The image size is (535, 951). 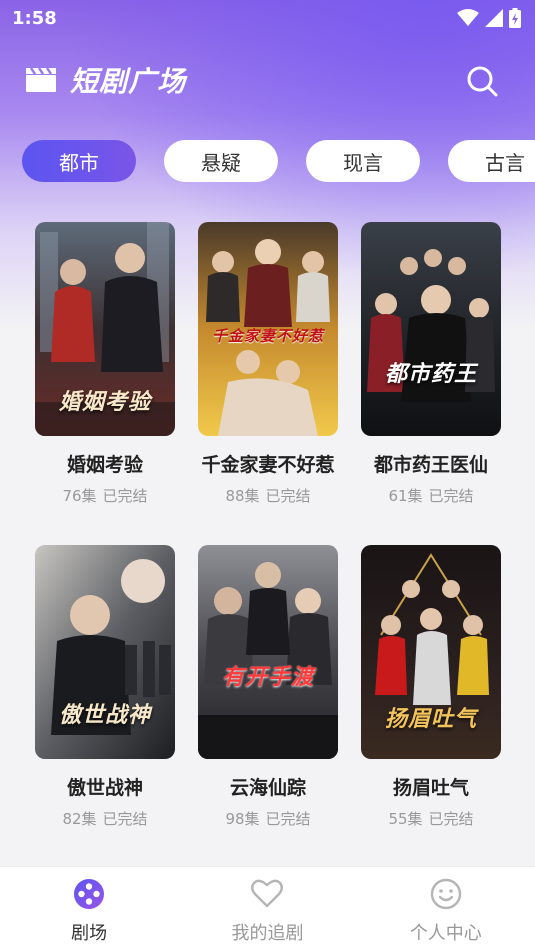 I want to click on drama-poster: 傲世战神, so click(x=105, y=652).